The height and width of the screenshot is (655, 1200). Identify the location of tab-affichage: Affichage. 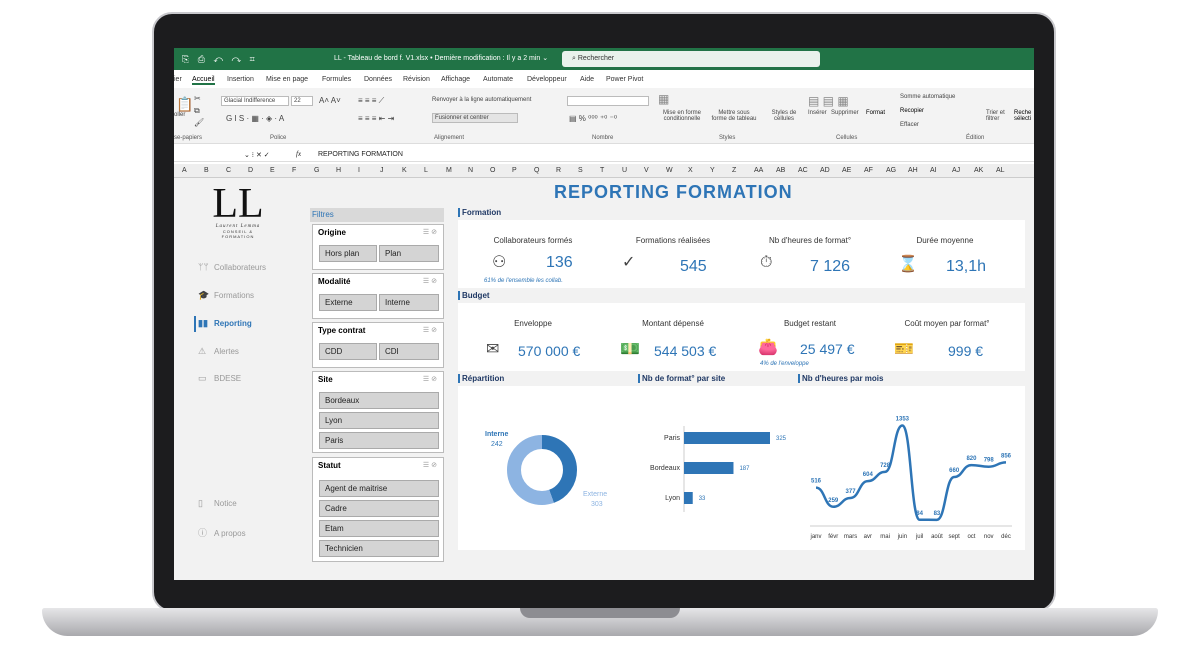
(455, 79).